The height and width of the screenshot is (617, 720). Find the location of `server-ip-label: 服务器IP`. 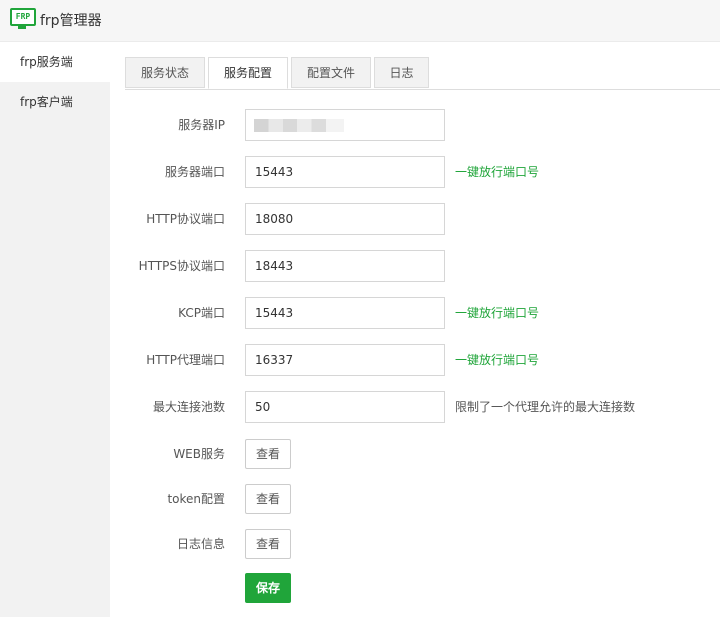

server-ip-label: 服务器IP is located at coordinates (201, 125).